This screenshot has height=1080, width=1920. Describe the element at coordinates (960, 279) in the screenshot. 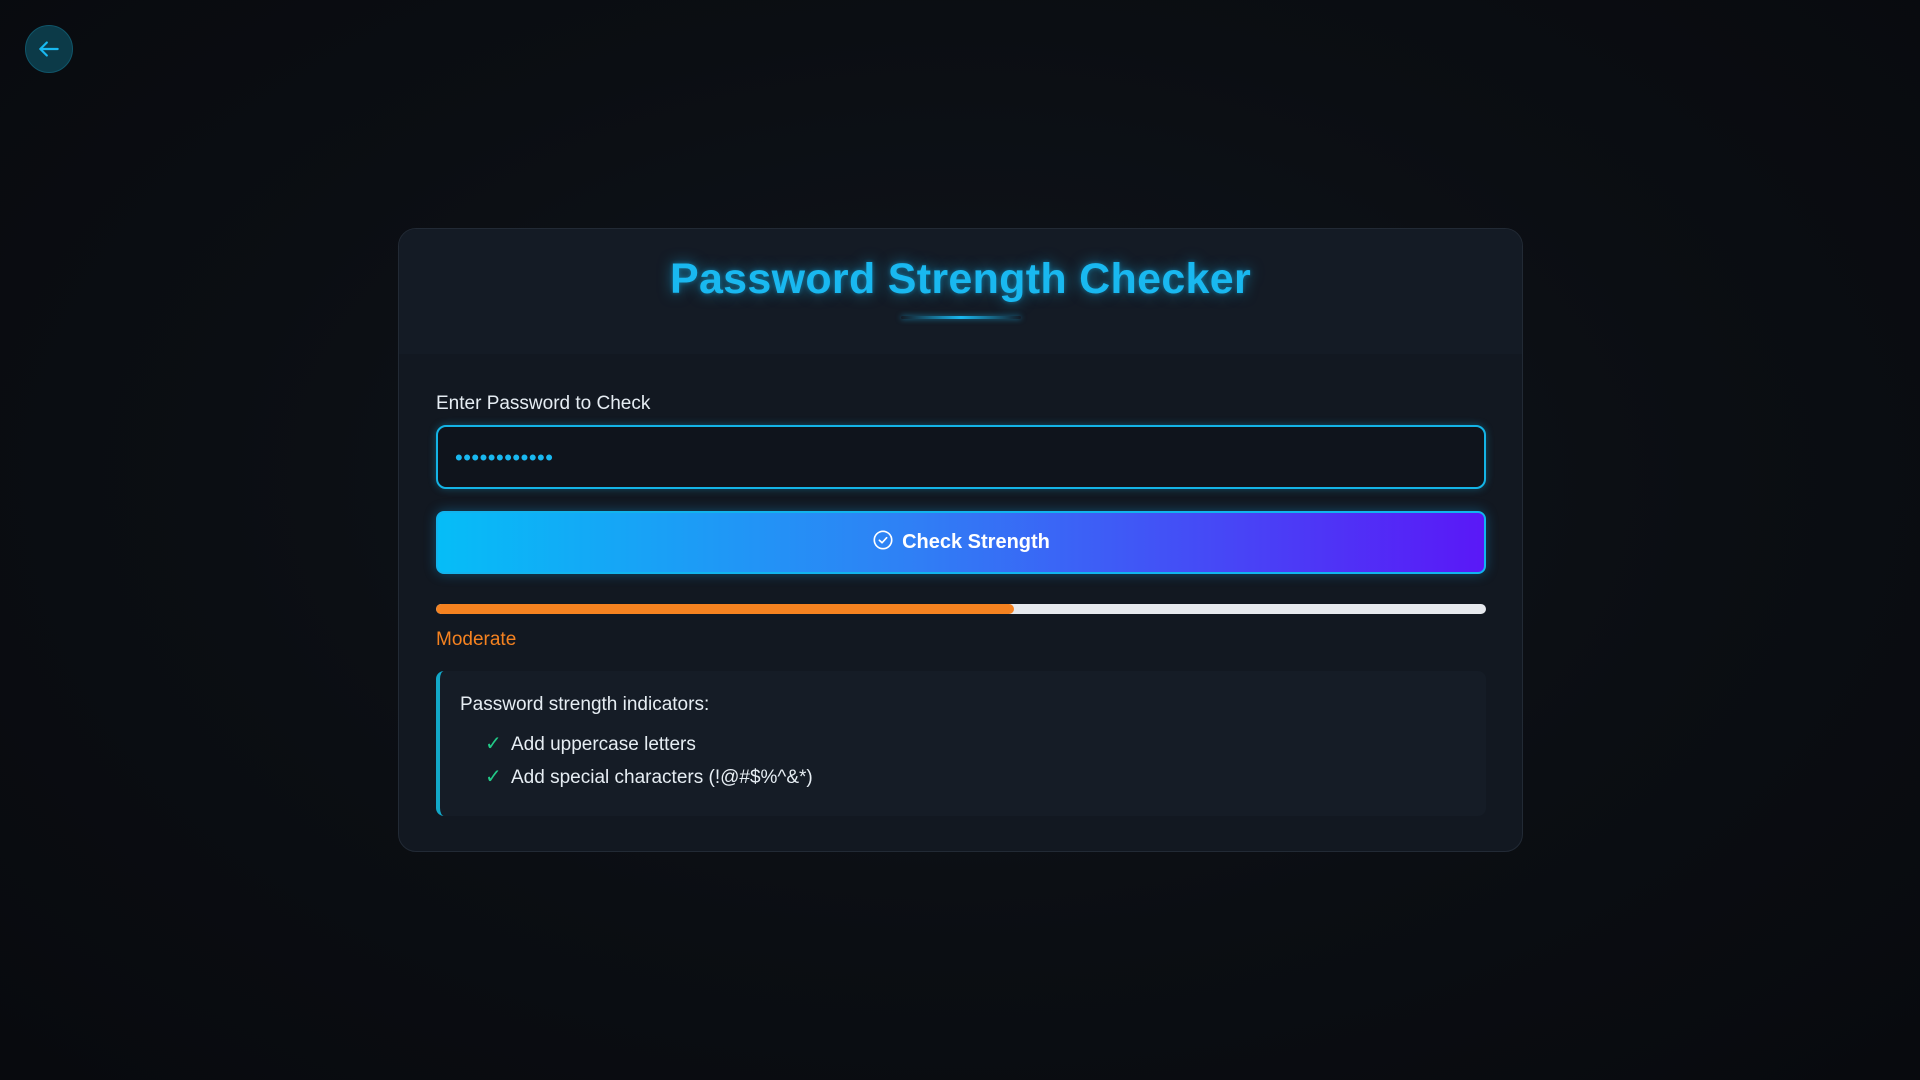

I see `page-title: Password Strength Checker` at that location.